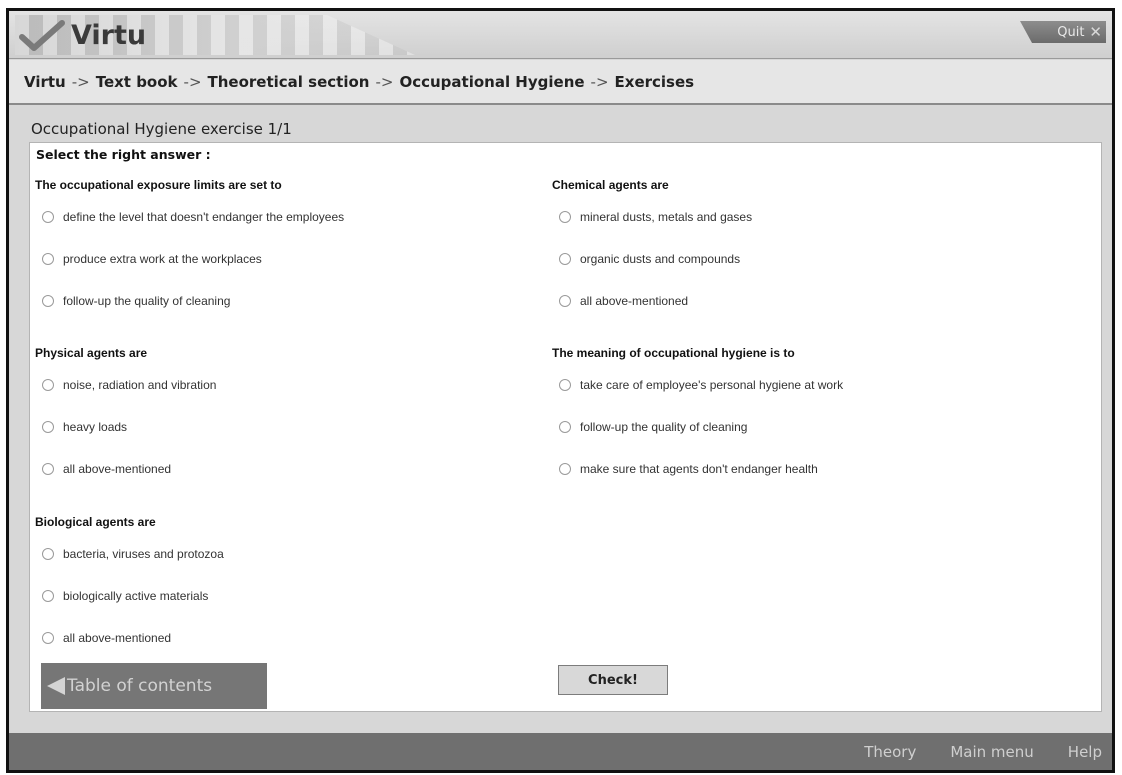 This screenshot has width=1122, height=775. I want to click on answer-label: noise, radiation and vibration, so click(139, 385).